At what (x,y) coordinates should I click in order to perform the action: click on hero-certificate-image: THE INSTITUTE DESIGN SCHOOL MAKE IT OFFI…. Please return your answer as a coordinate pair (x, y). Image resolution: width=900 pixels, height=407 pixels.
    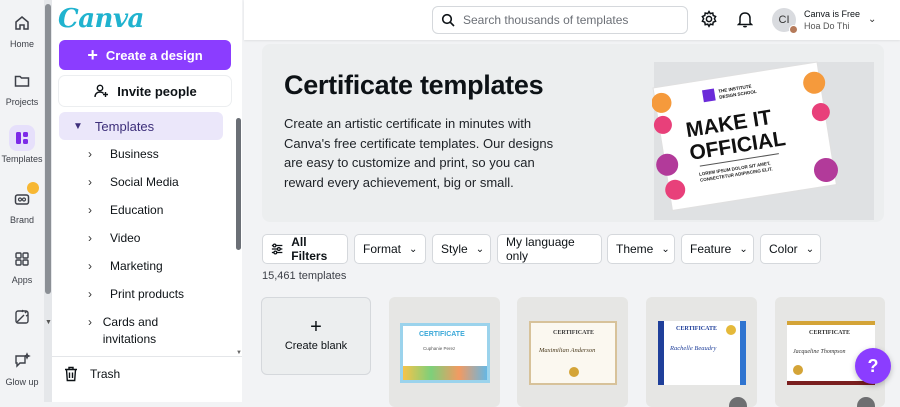
    Looking at the image, I should click on (763, 140).